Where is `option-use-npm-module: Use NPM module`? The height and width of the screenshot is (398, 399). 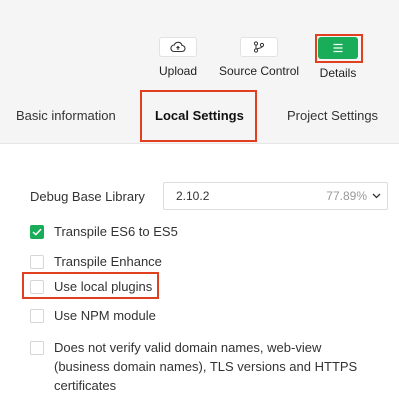
option-use-npm-module: Use NPM module is located at coordinates (93, 316).